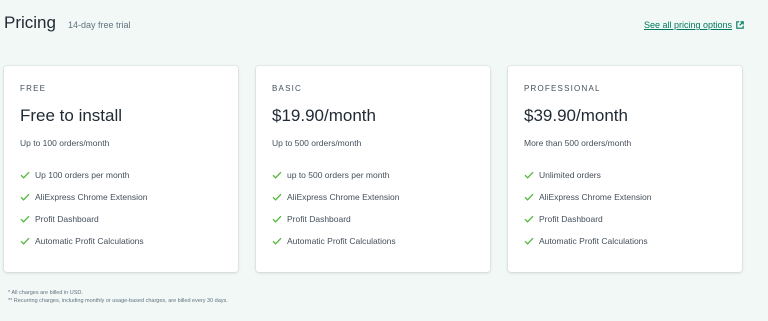 The image size is (768, 321). Describe the element at coordinates (562, 88) in the screenshot. I see `plan-label: PROFESSIONAL` at that location.